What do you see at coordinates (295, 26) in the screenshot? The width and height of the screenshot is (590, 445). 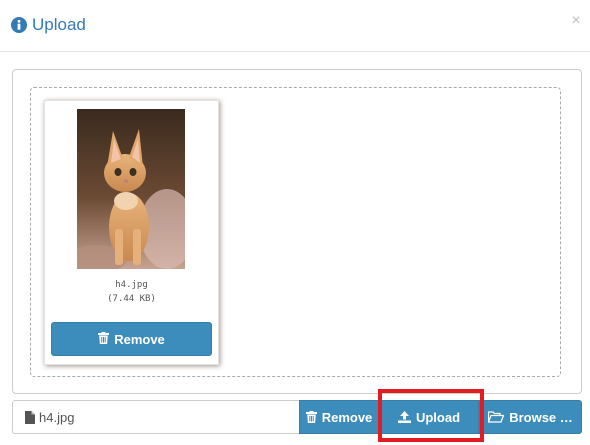 I see `modal-header: Upload ×` at bounding box center [295, 26].